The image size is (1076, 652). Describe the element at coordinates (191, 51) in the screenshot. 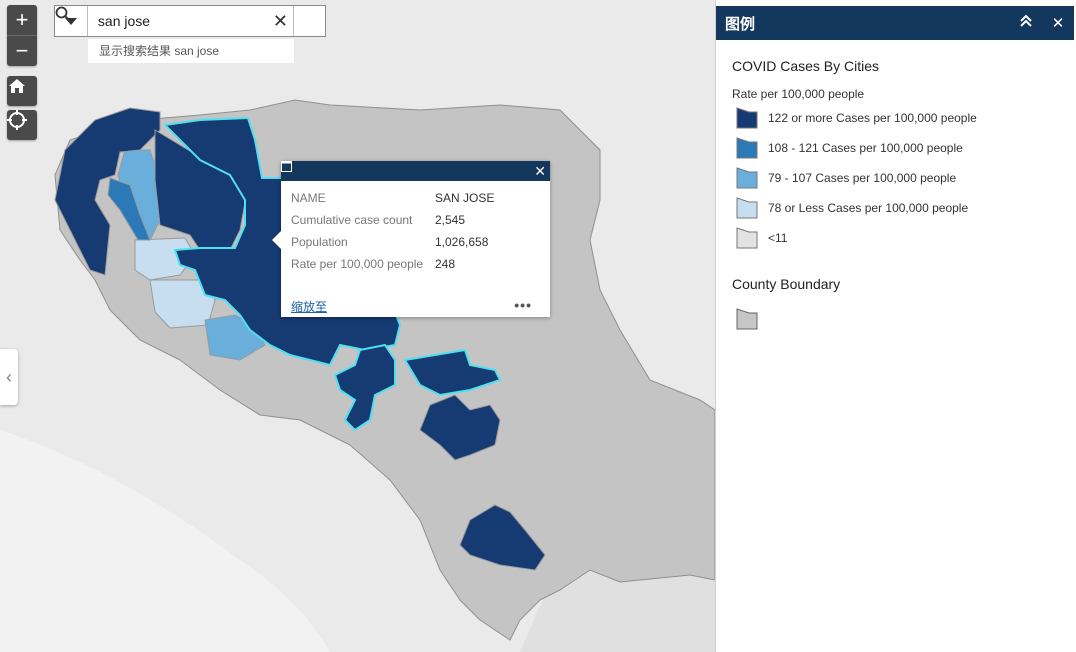

I see `search-suggestion: 显示搜索结果 san jose` at that location.